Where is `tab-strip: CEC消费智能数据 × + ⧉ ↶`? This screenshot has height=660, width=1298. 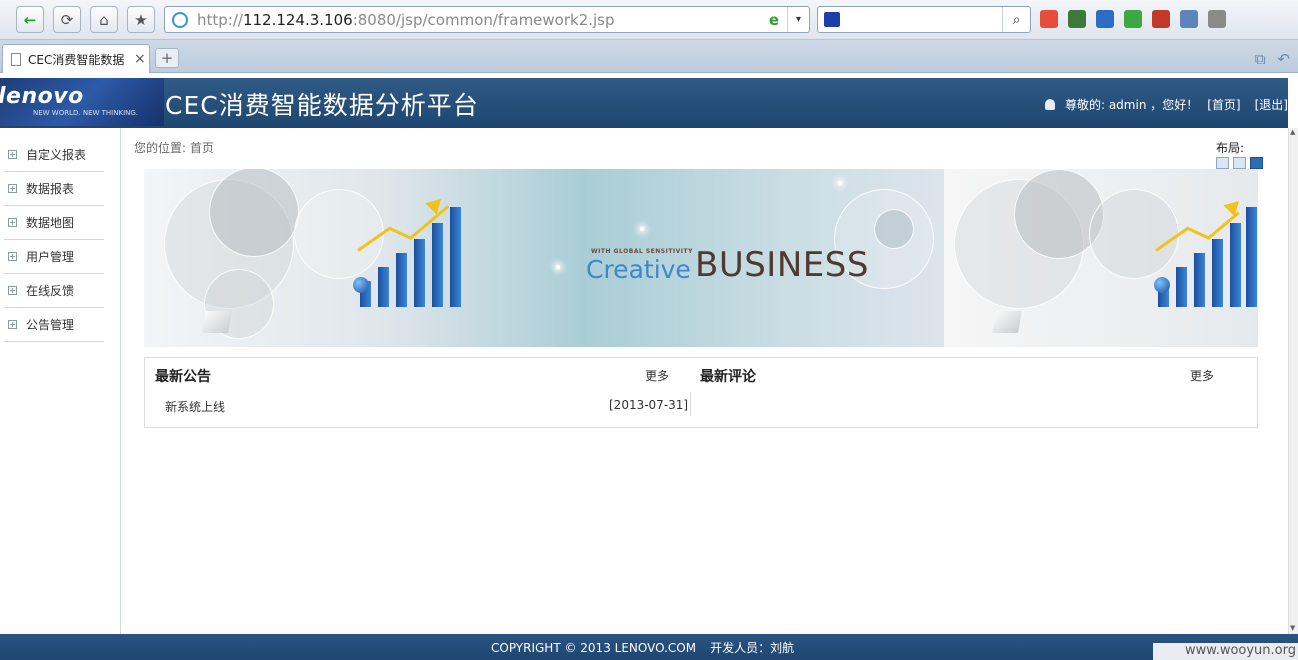 tab-strip: CEC消费智能数据 × + ⧉ ↶ is located at coordinates (649, 56).